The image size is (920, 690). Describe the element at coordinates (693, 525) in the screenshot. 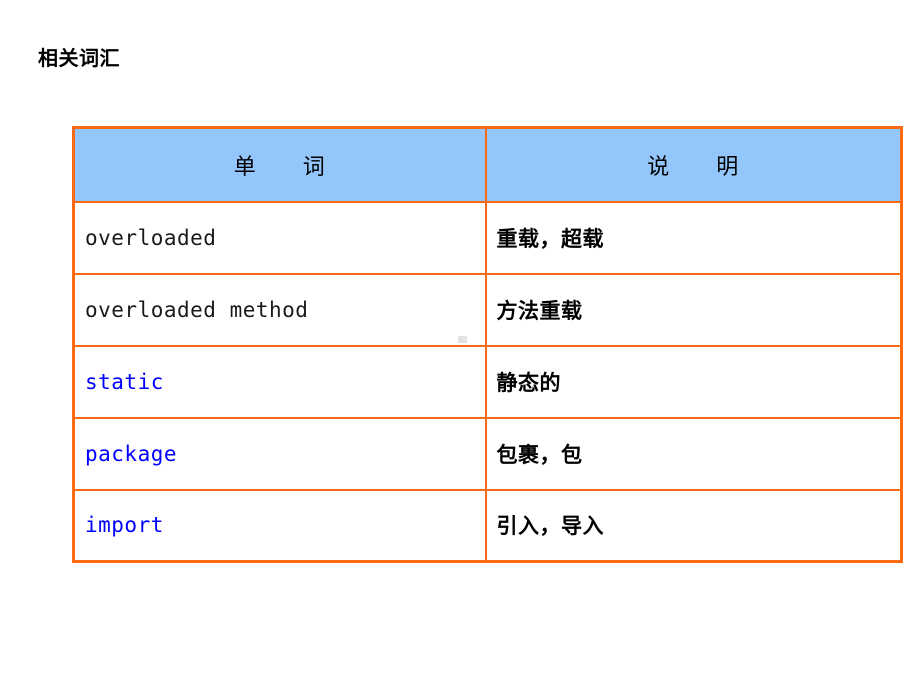

I see `cell-description: 引入，导入` at that location.